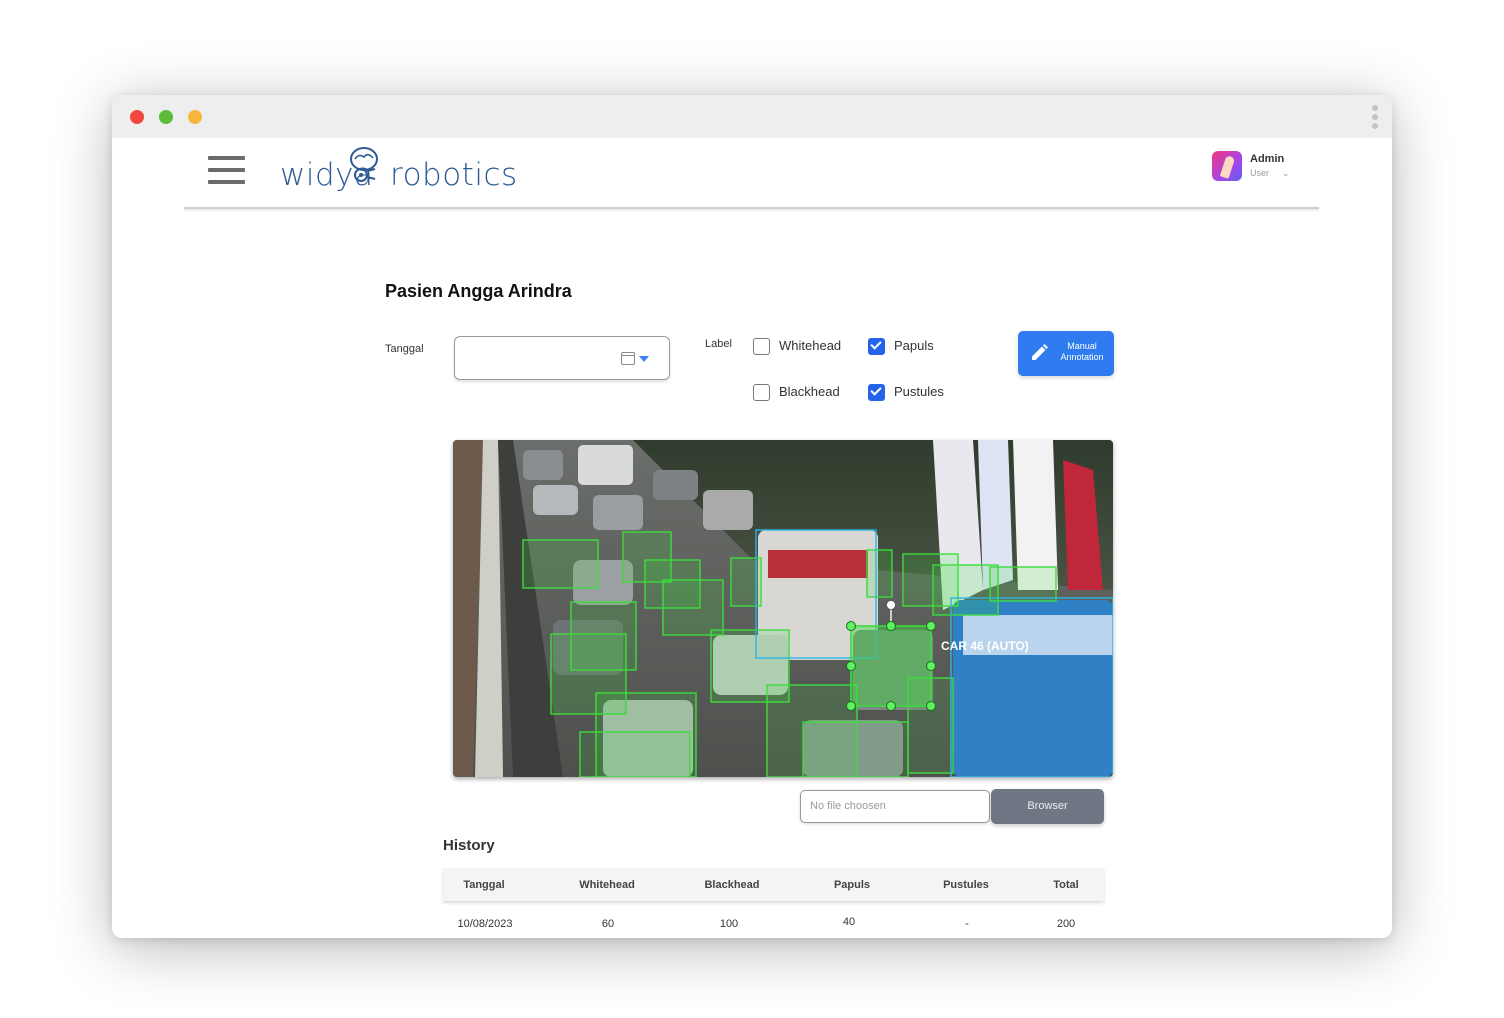 Image resolution: width=1504 pixels, height=1018 pixels. What do you see at coordinates (1082, 357) in the screenshot?
I see `manual-button-line2: Annotation` at bounding box center [1082, 357].